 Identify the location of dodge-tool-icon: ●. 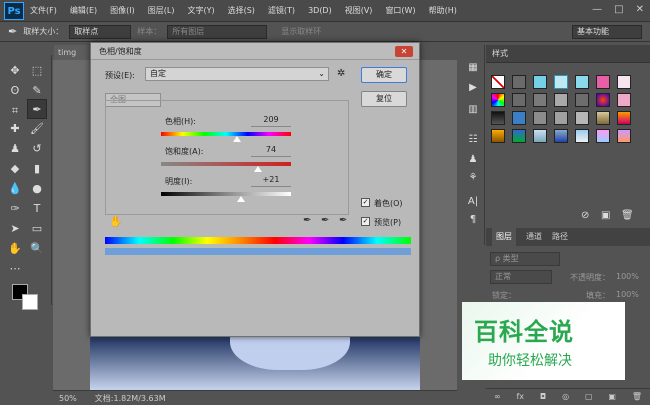
(37, 189).